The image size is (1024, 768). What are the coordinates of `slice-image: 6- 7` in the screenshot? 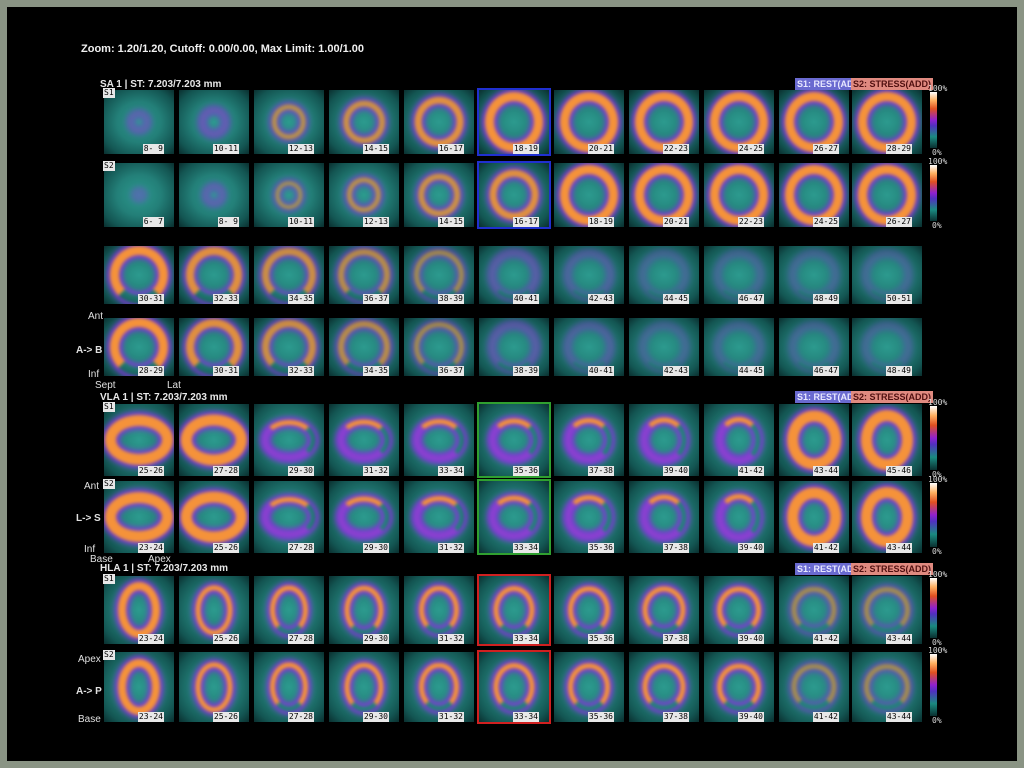 It's located at (139, 195).